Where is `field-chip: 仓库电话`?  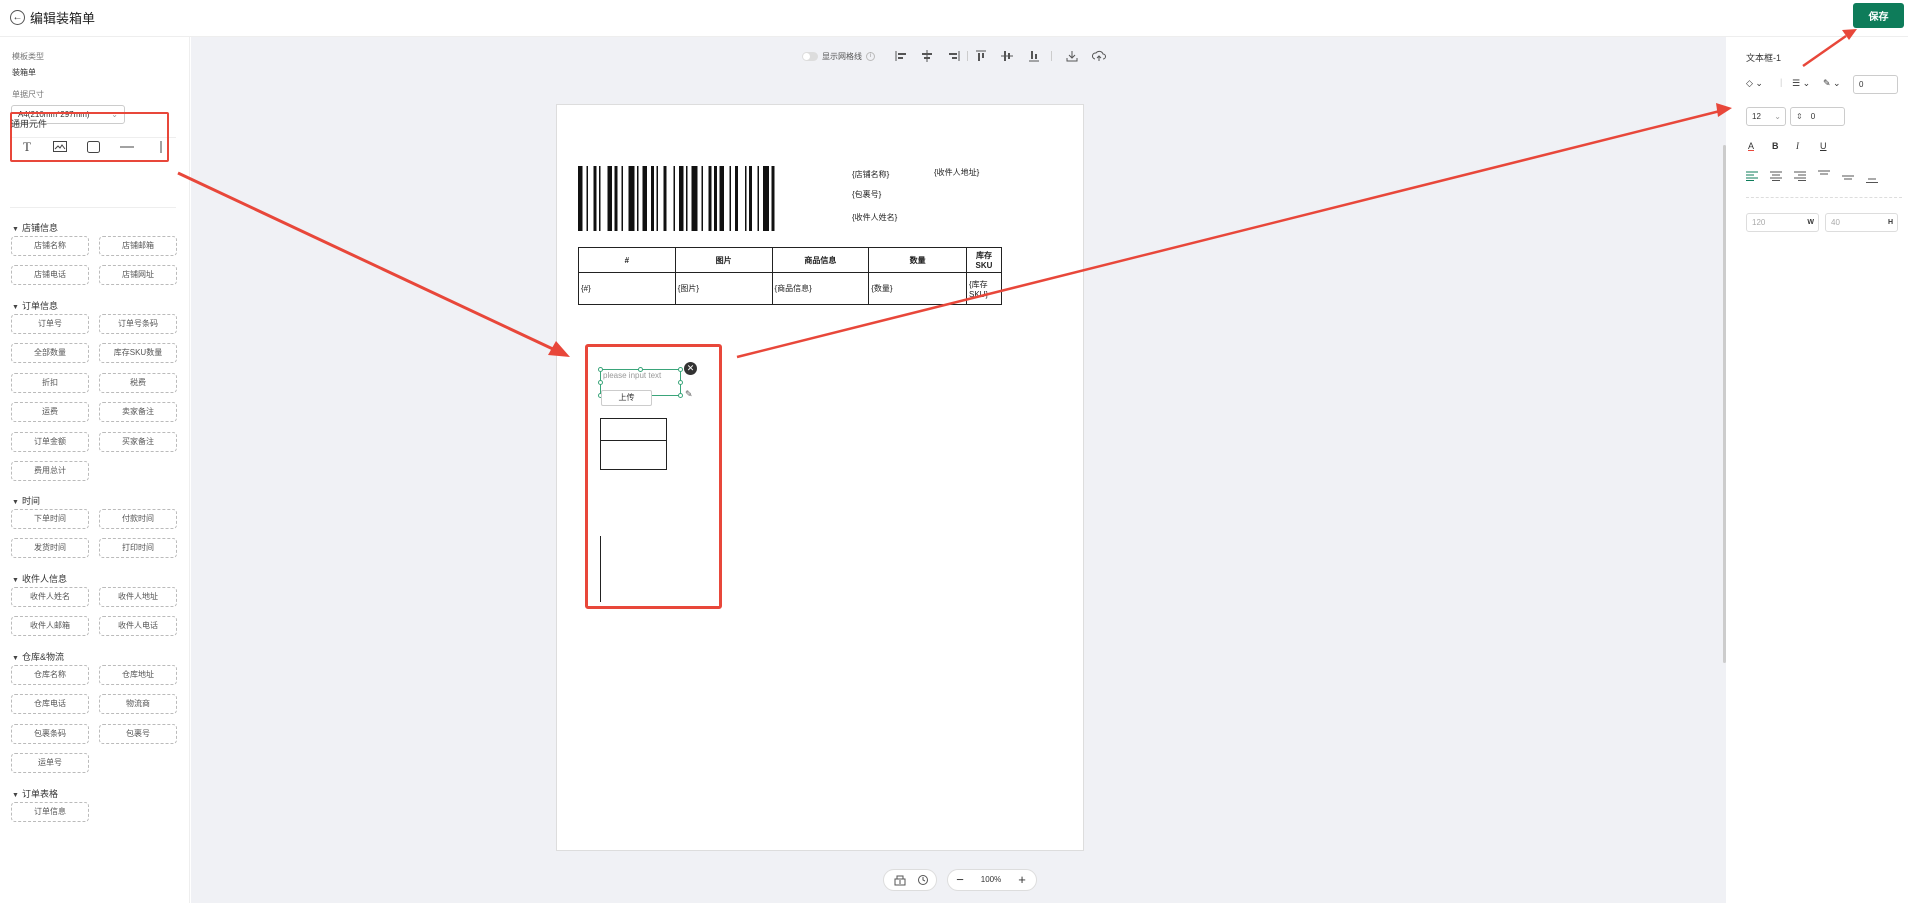 field-chip: 仓库电话 is located at coordinates (50, 704).